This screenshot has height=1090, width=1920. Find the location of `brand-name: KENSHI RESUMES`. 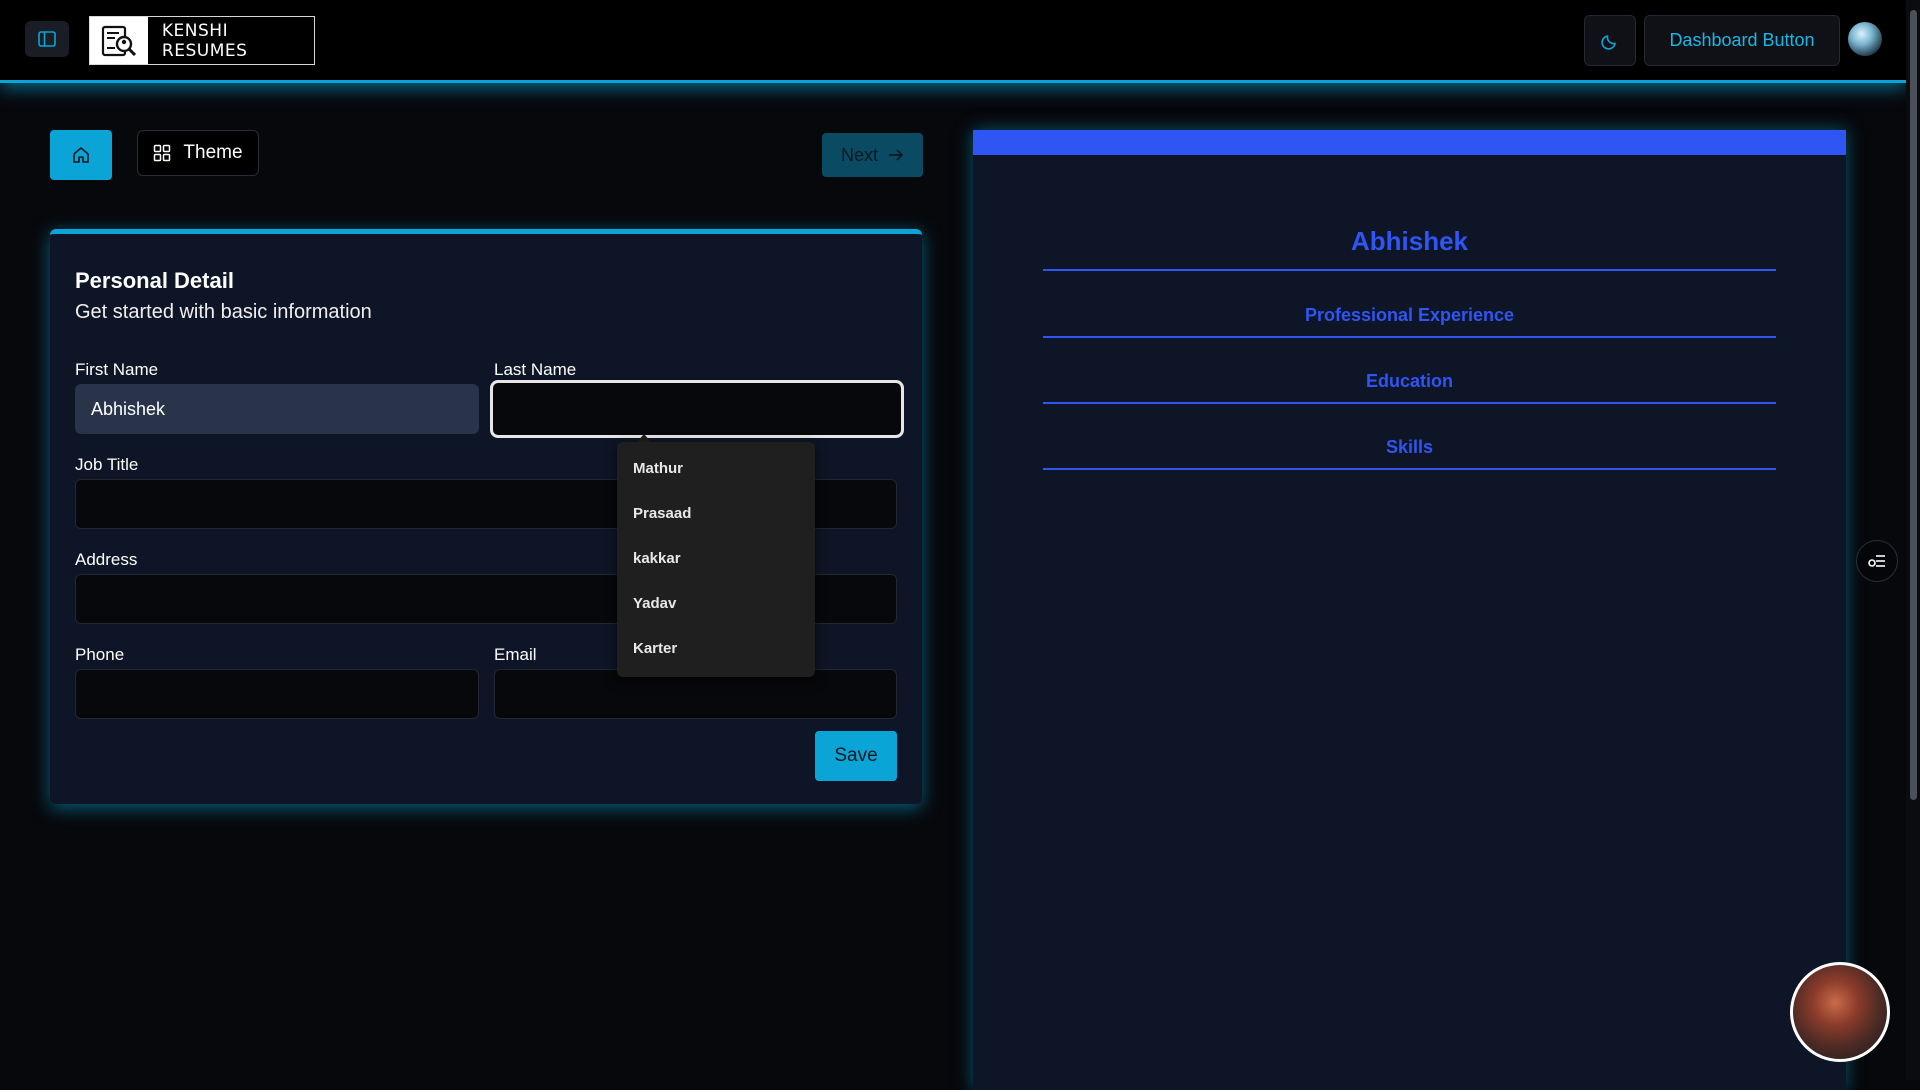

brand-name: KENSHI RESUMES is located at coordinates (204, 40).